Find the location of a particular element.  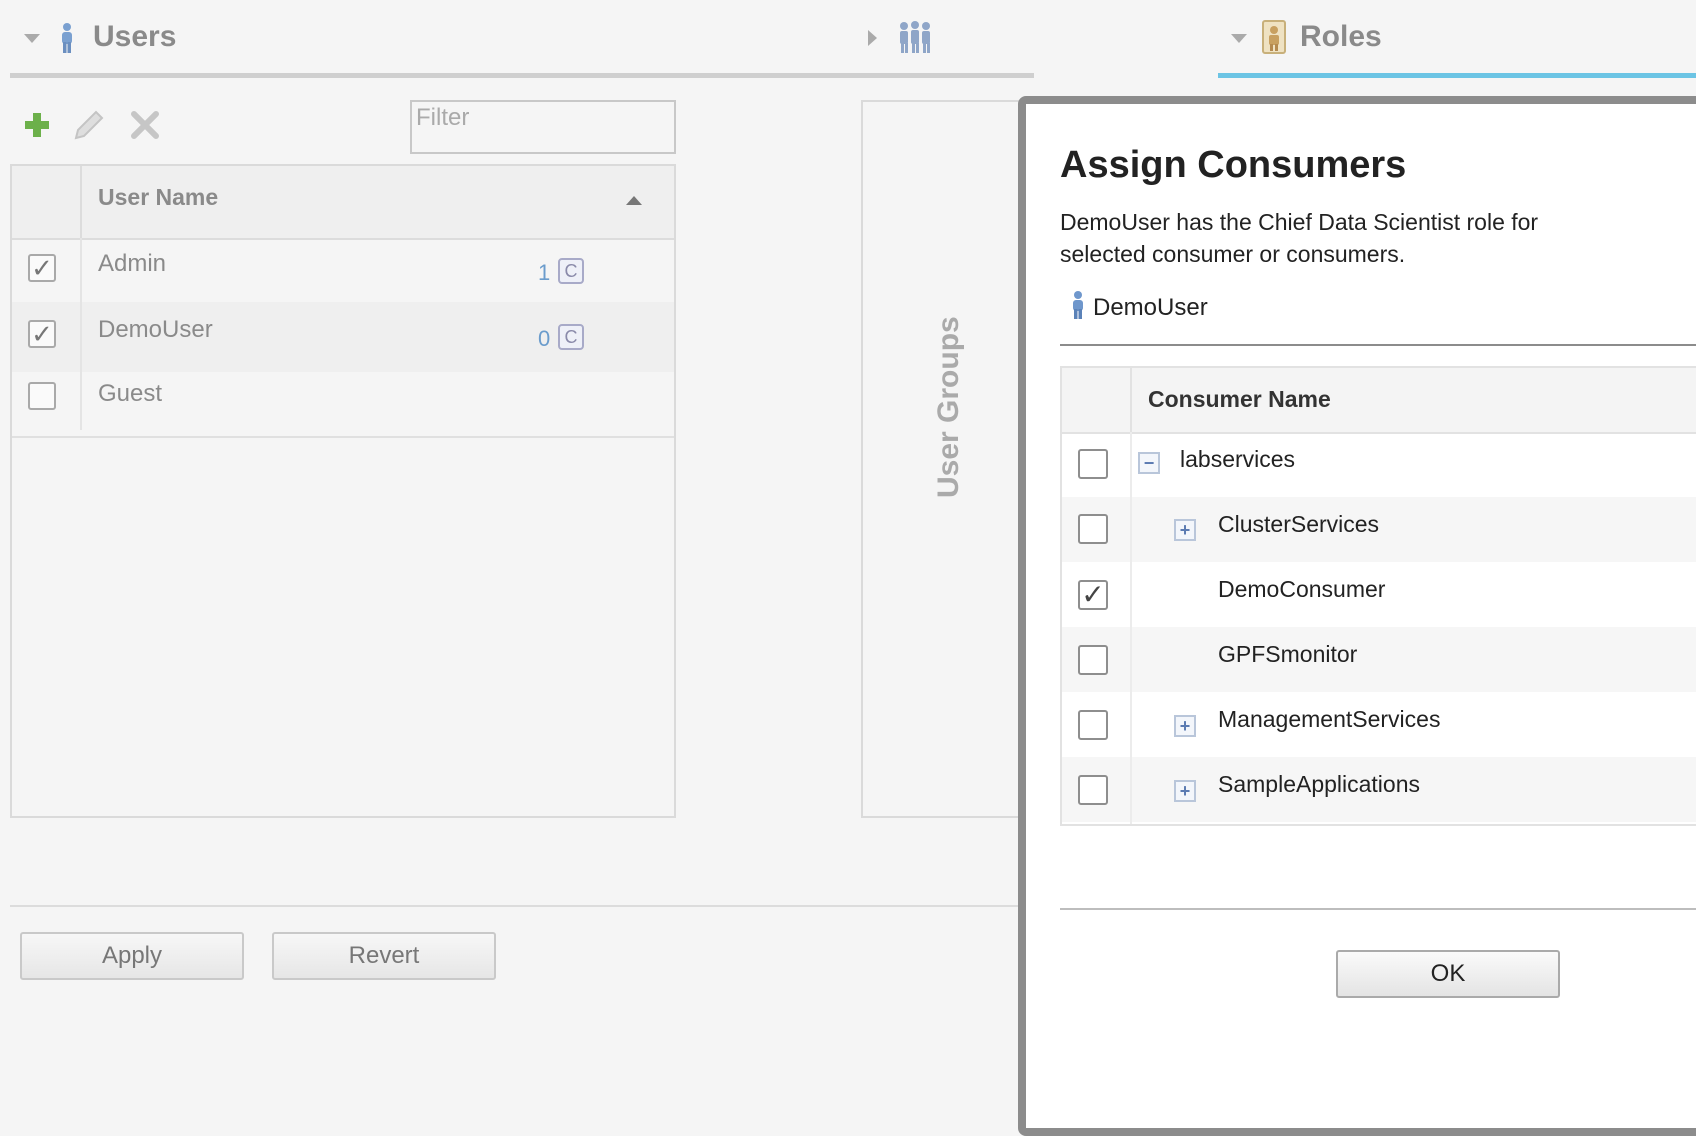

ok-button: OK is located at coordinates (1448, 974).